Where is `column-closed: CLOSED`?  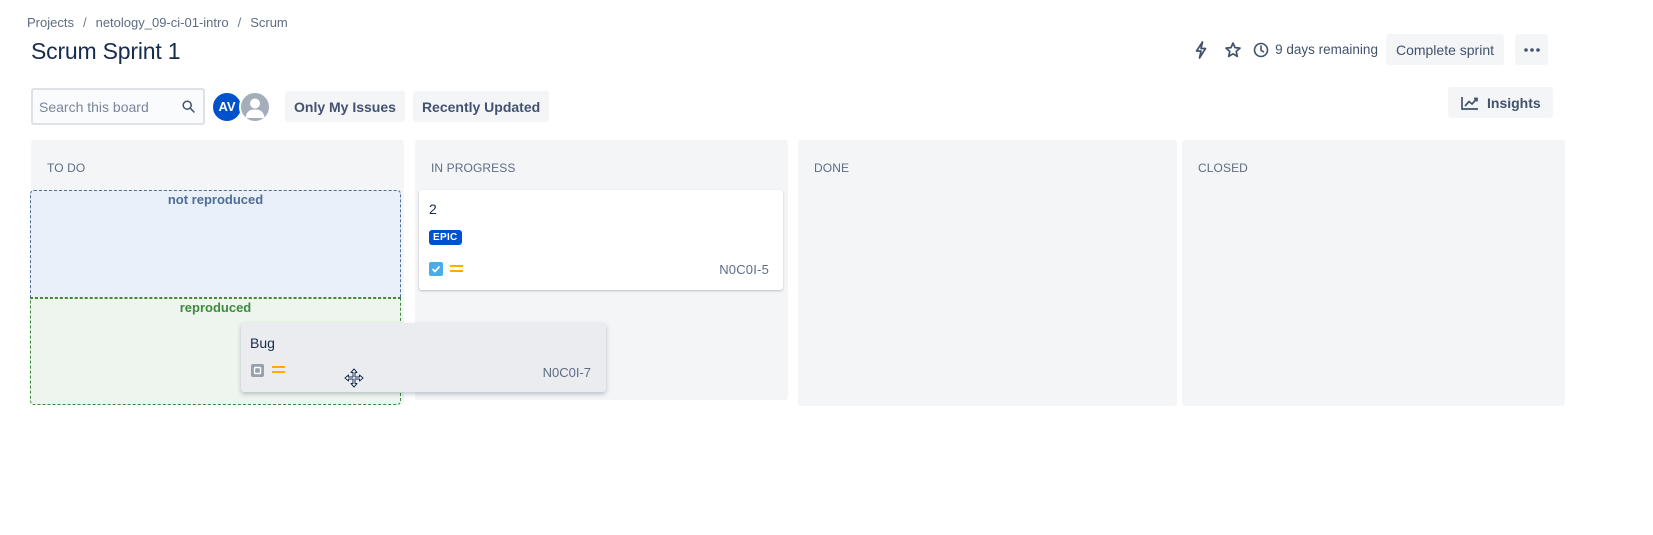
column-closed: CLOSED is located at coordinates (1373, 273).